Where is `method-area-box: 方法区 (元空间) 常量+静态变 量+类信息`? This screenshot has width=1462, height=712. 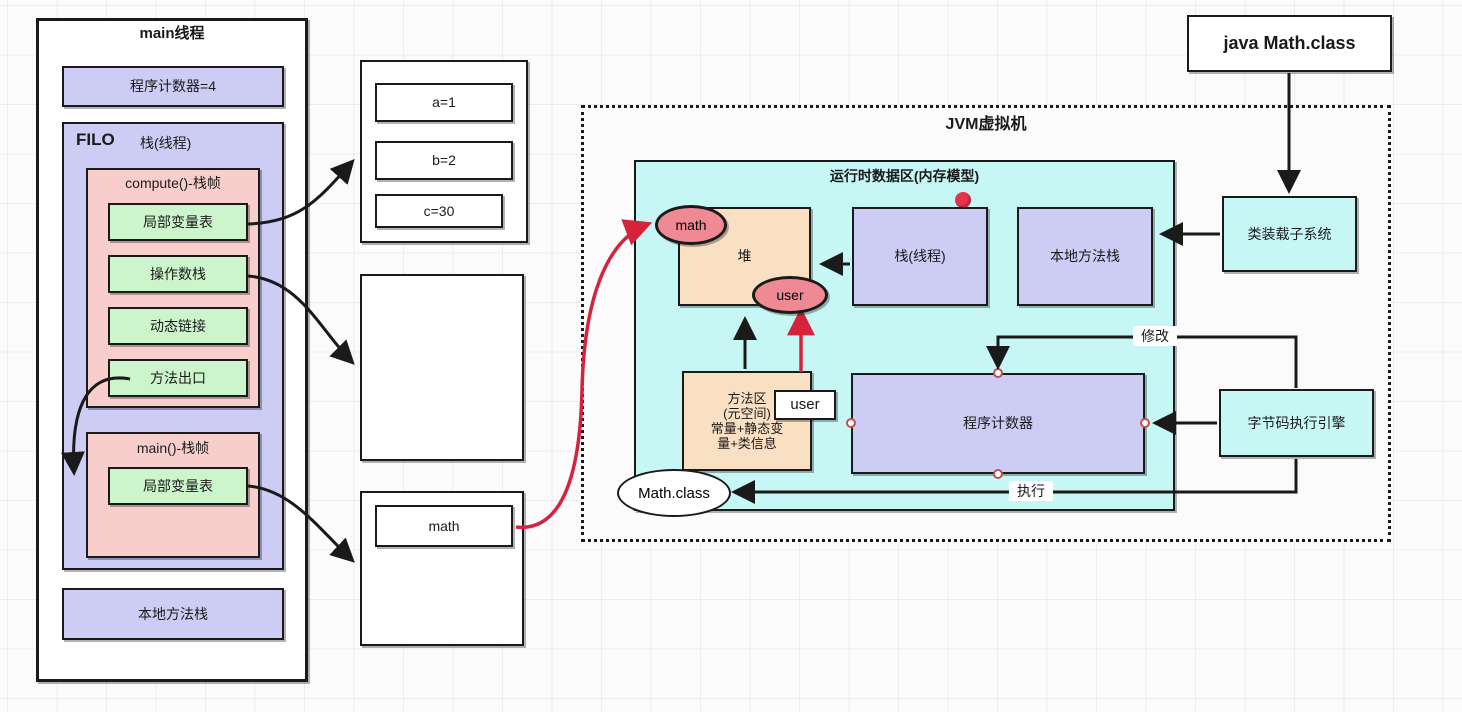 method-area-box: 方法区 (元空间) 常量+静态变 量+类信息 is located at coordinates (747, 421).